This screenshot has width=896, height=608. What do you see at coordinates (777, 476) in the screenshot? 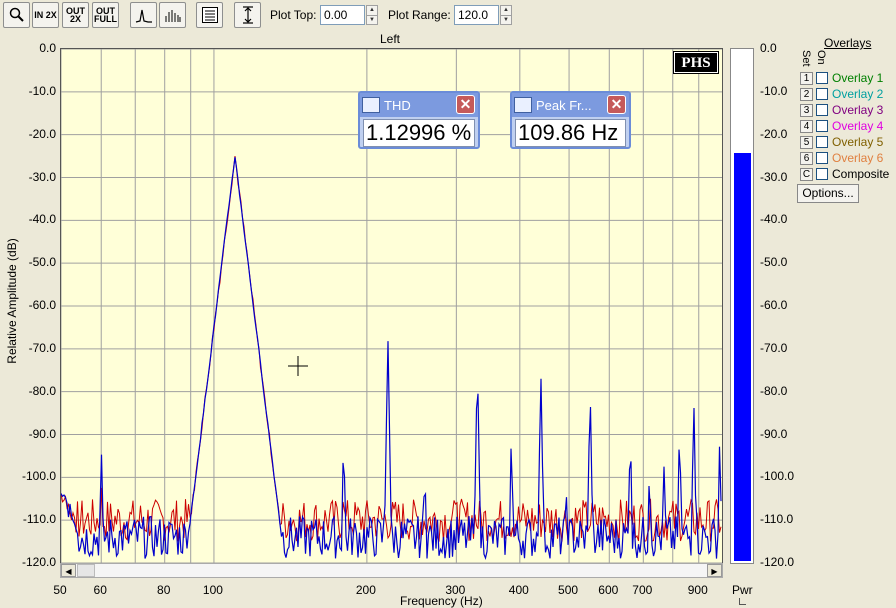
I see `meter-tick-label: -100.0` at bounding box center [777, 476].